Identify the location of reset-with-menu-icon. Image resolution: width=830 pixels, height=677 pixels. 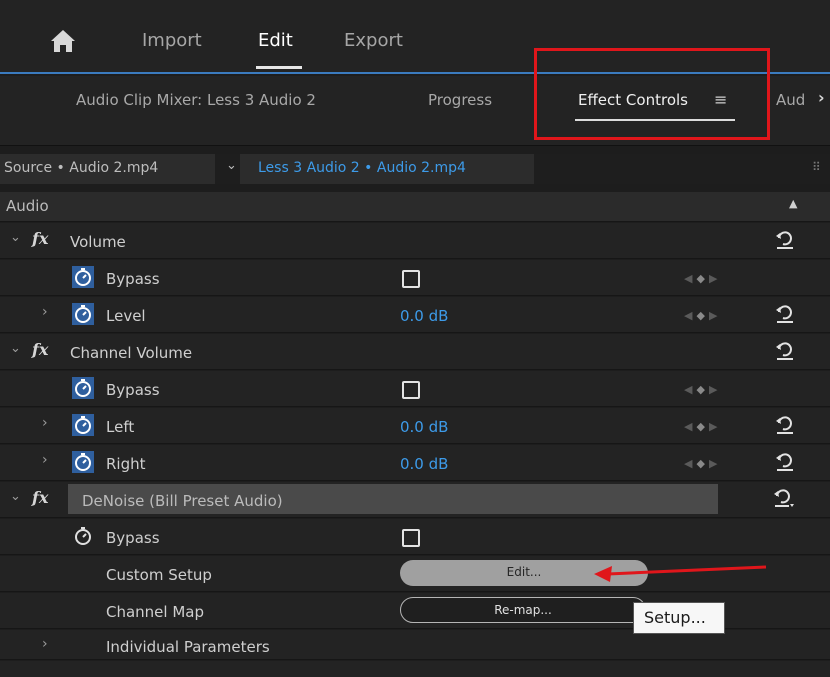
(783, 498).